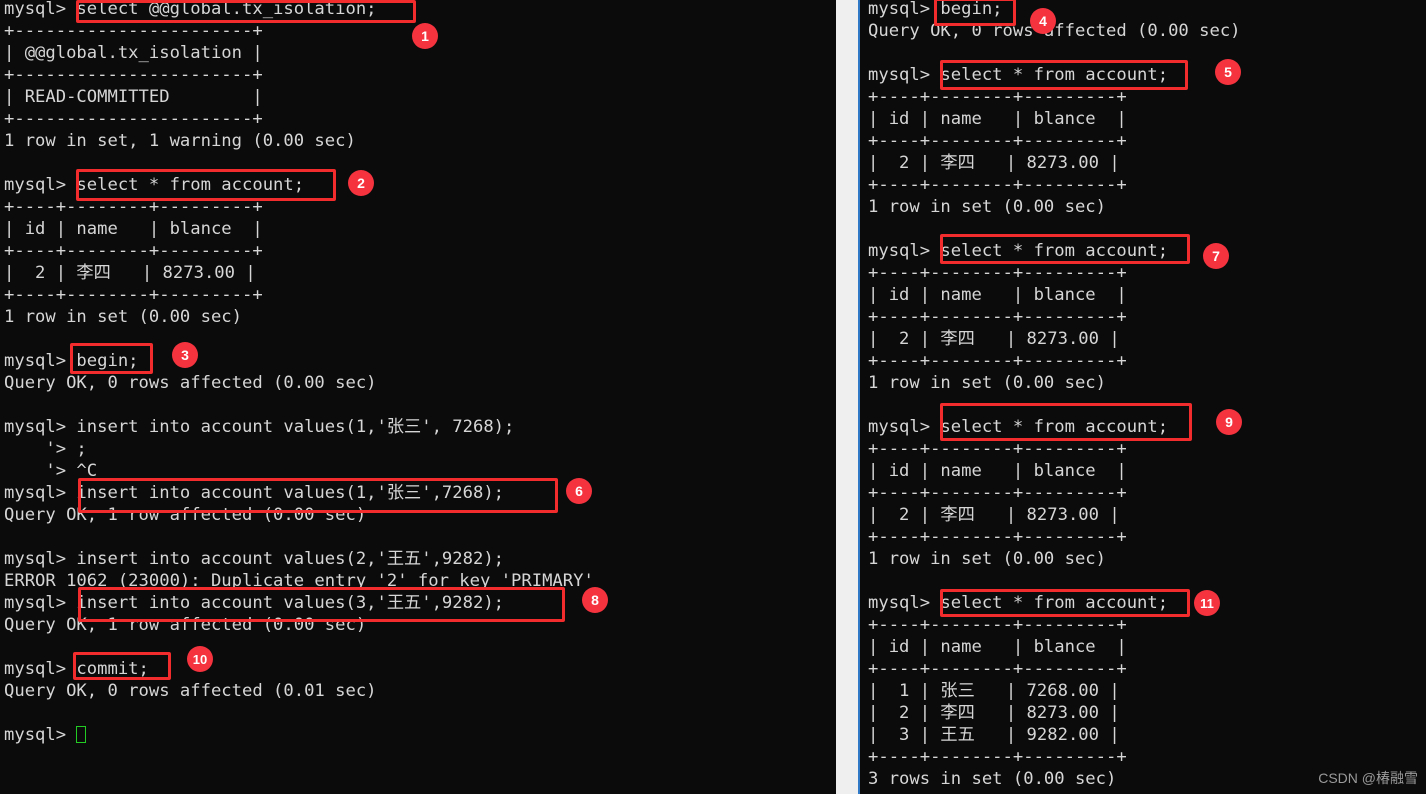 The image size is (1426, 794). I want to click on left-terminal-line-33: mysql>, so click(299, 735).